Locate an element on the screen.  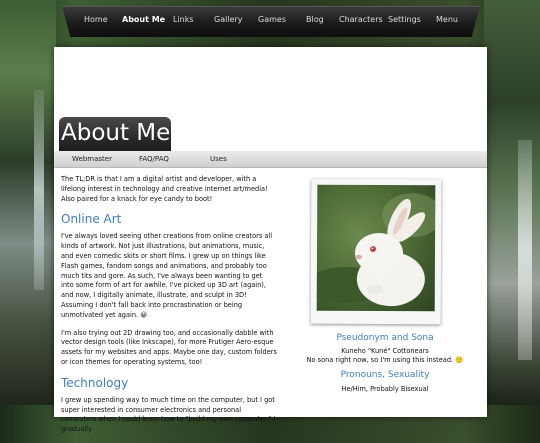
profile-photo-frame is located at coordinates (376, 251).